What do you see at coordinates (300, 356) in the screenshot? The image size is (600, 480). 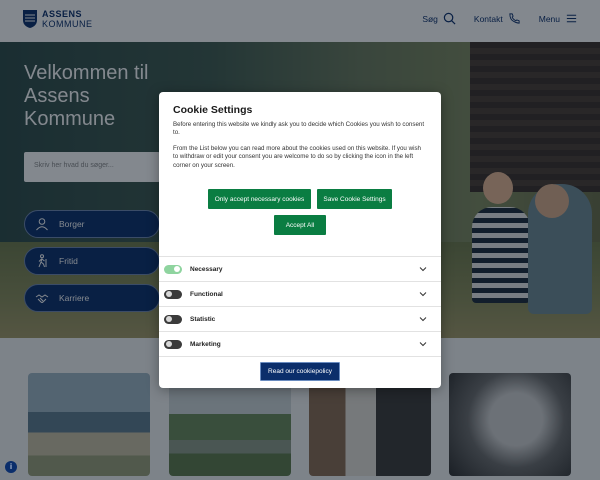 I see `cookie-list-divider` at bounding box center [300, 356].